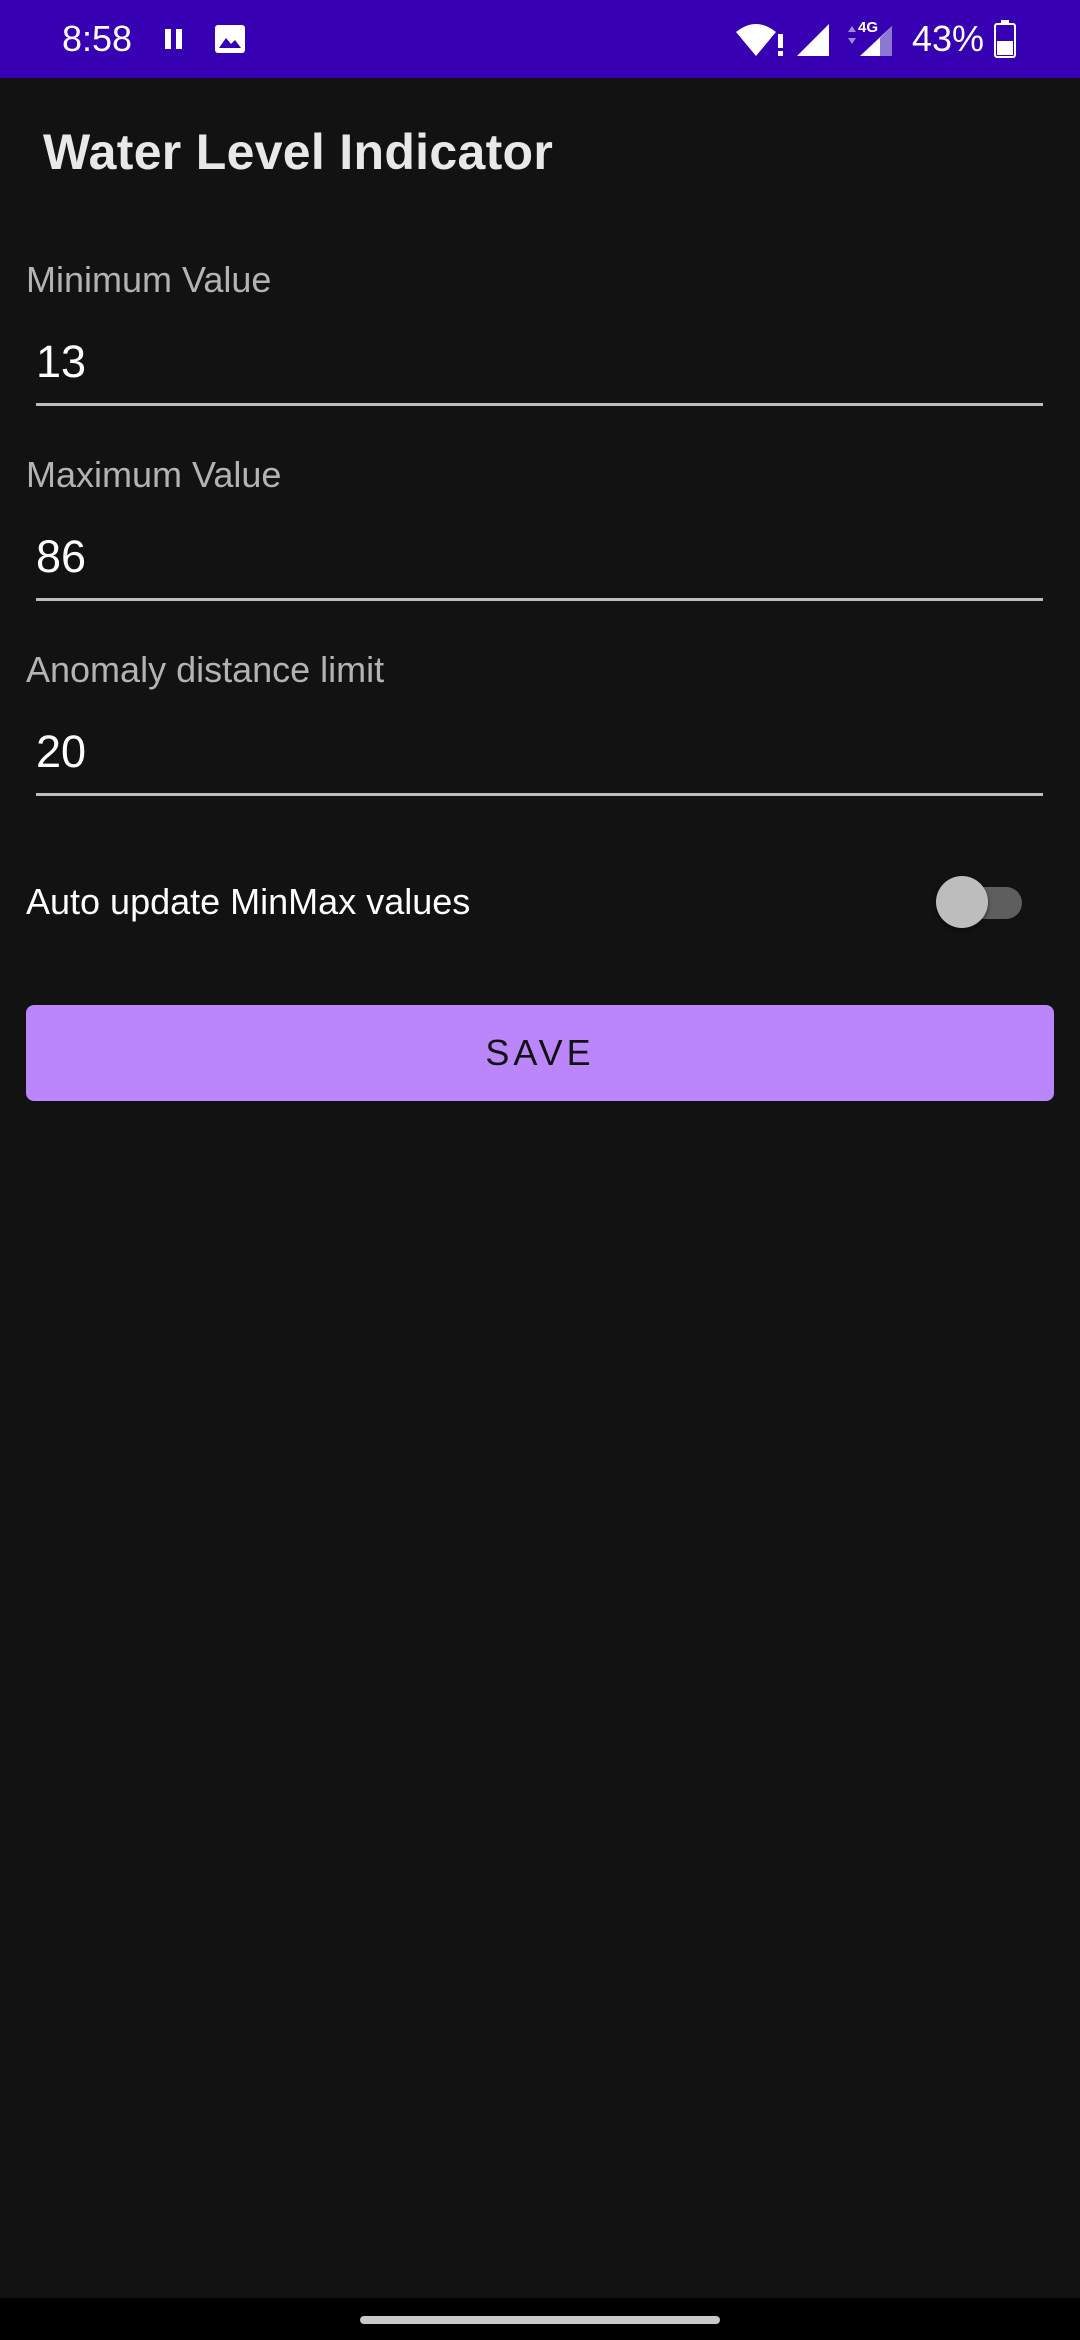 Image resolution: width=1080 pixels, height=2340 pixels. What do you see at coordinates (870, 41) in the screenshot?
I see `signal-4g-icon` at bounding box center [870, 41].